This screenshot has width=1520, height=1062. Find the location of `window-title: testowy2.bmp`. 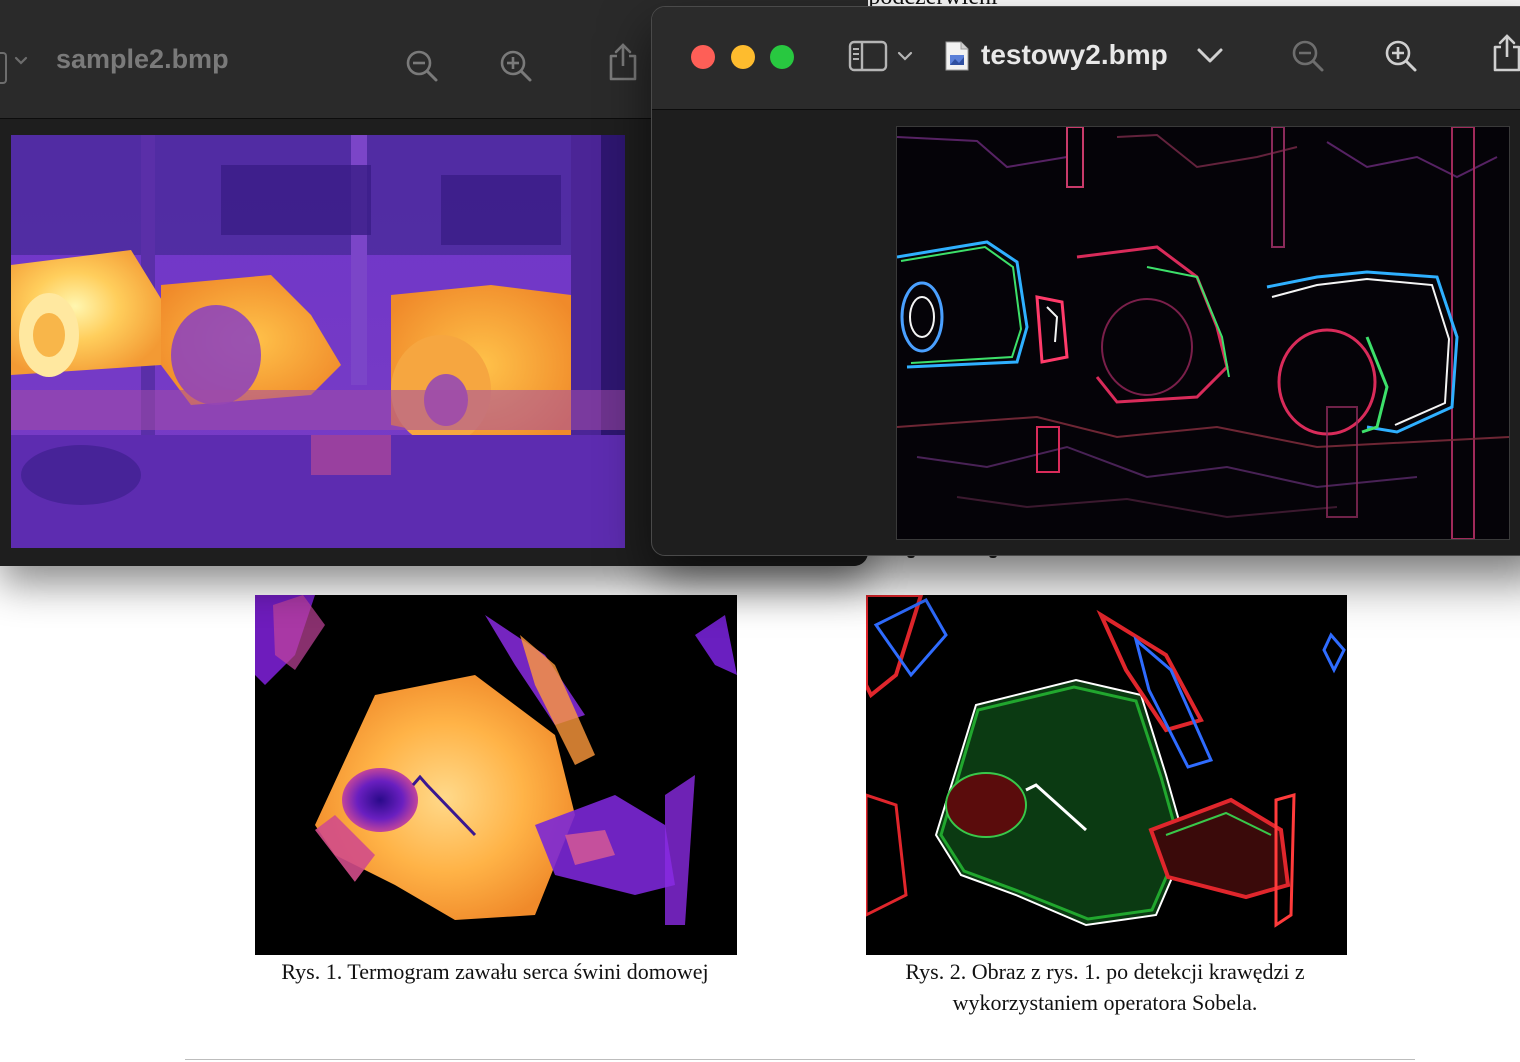

window-title: testowy2.bmp is located at coordinates (1074, 55).